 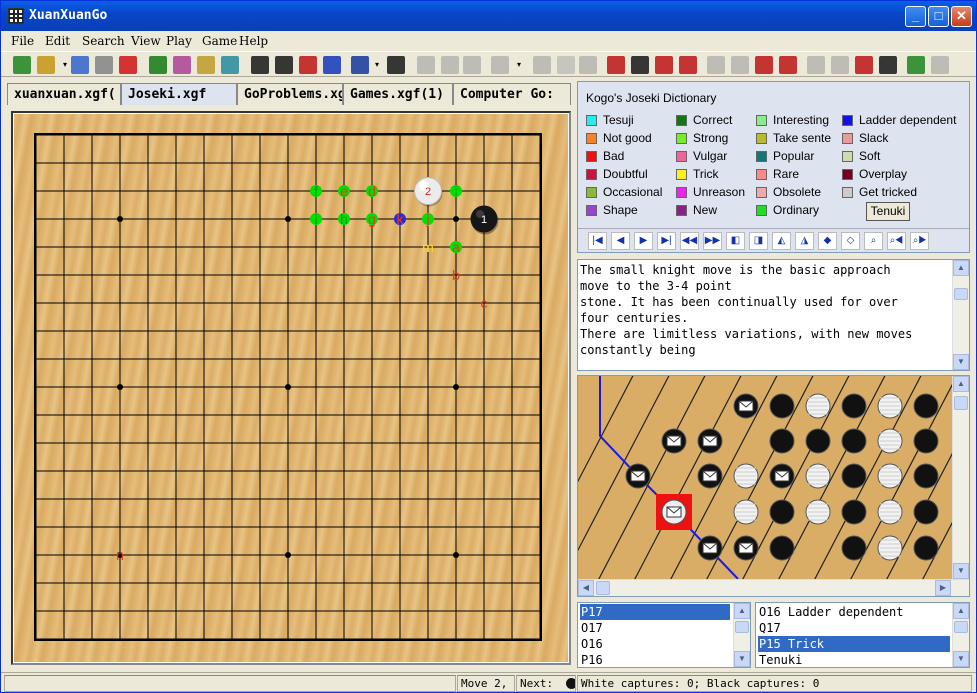 I want to click on preview-scroll-up-icon: ▲, so click(x=961, y=384).